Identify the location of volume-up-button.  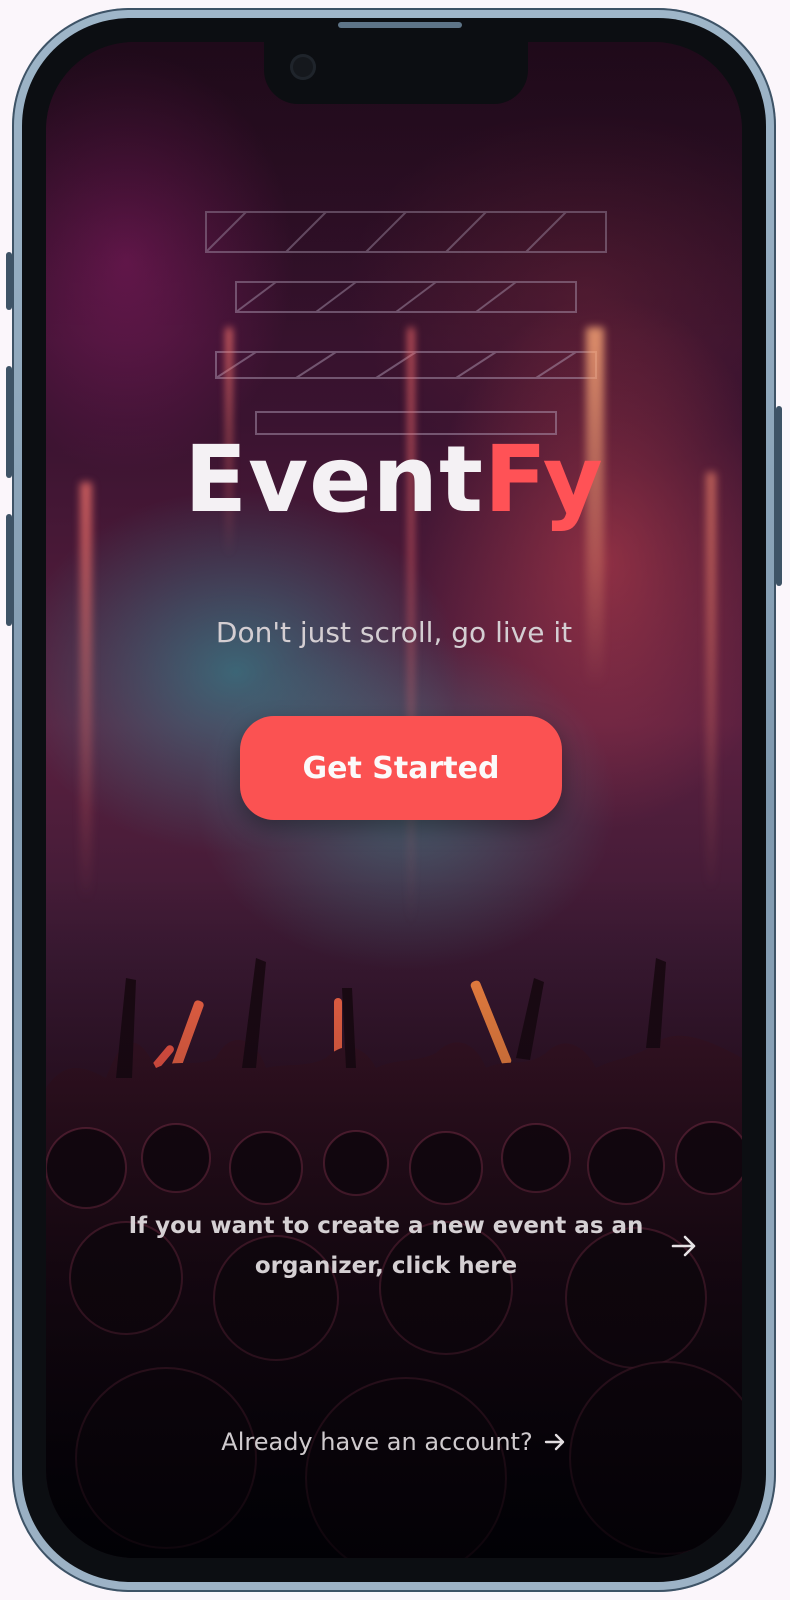
(9, 422).